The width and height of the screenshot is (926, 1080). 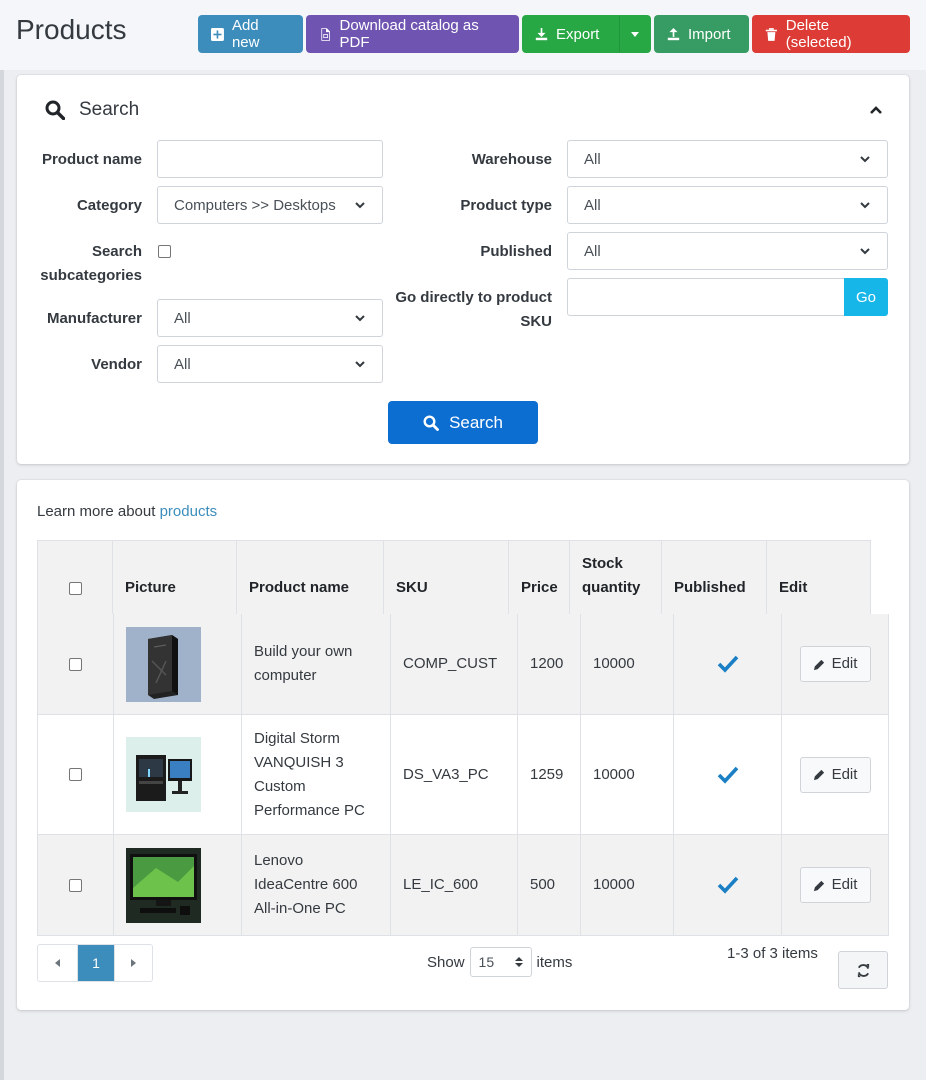 What do you see at coordinates (709, 34) in the screenshot?
I see `import-label: Import` at bounding box center [709, 34].